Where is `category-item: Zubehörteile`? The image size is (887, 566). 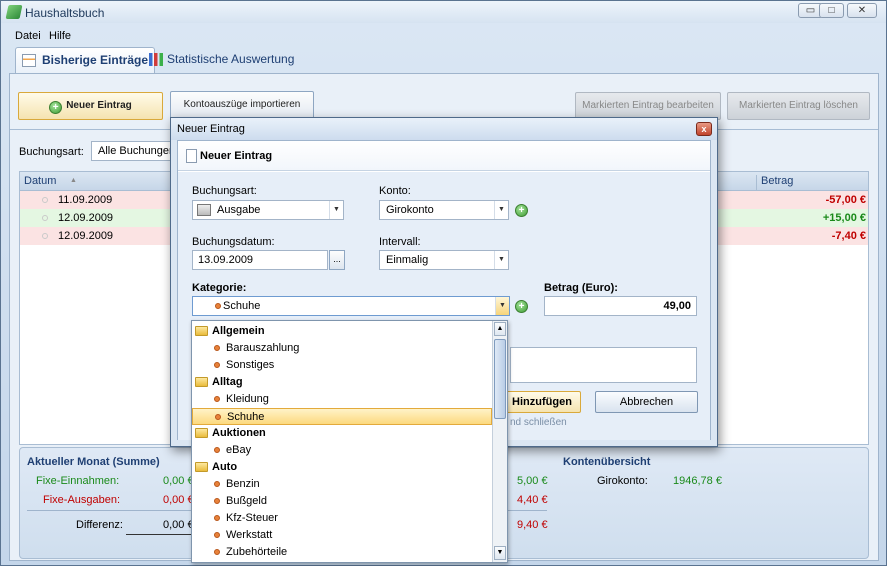 category-item: Zubehörteile is located at coordinates (342, 552).